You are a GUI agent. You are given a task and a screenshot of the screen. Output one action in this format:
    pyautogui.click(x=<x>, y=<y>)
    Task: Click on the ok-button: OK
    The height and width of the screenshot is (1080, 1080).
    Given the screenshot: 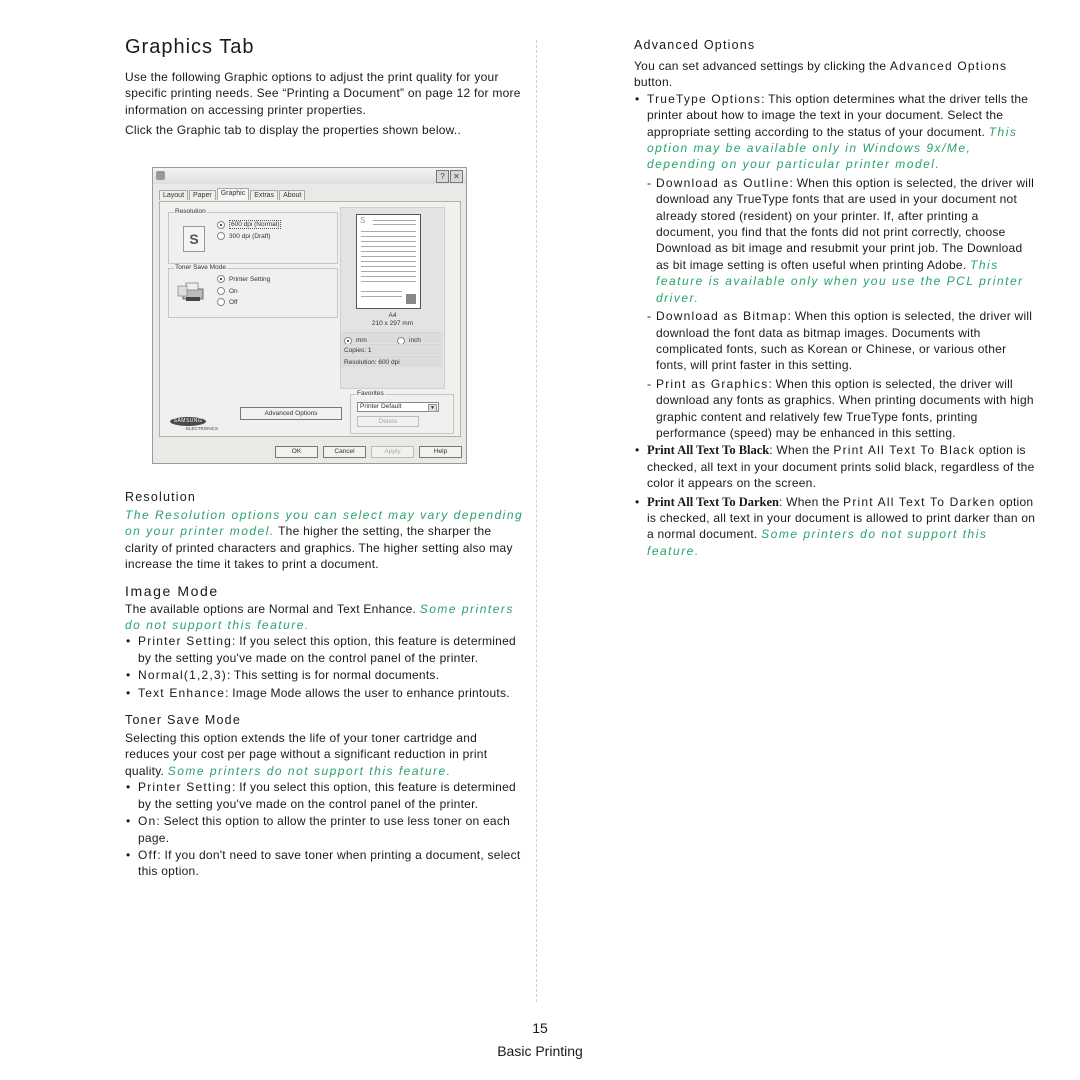 What is the action you would take?
    pyautogui.click(x=296, y=452)
    